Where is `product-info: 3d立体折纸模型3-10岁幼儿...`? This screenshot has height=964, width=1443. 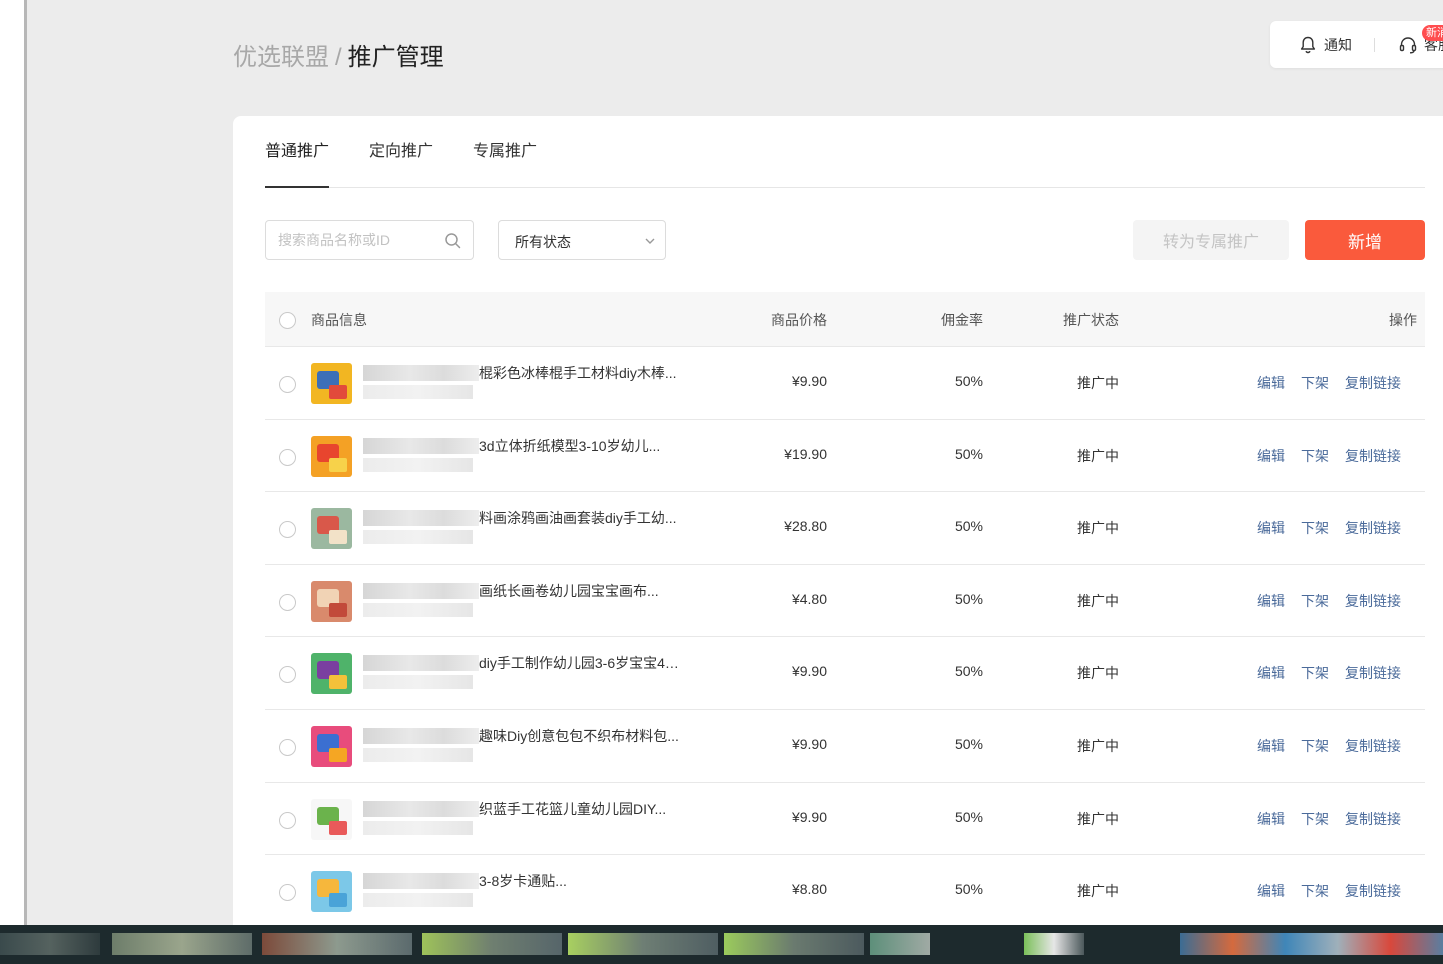 product-info: 3d立体折纸模型3-10岁幼儿... is located at coordinates (524, 456).